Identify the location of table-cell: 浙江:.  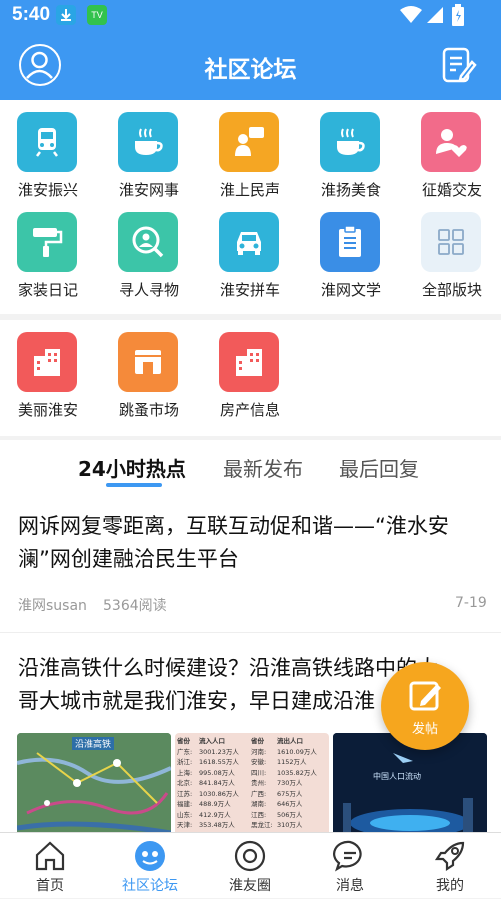
(185, 762).